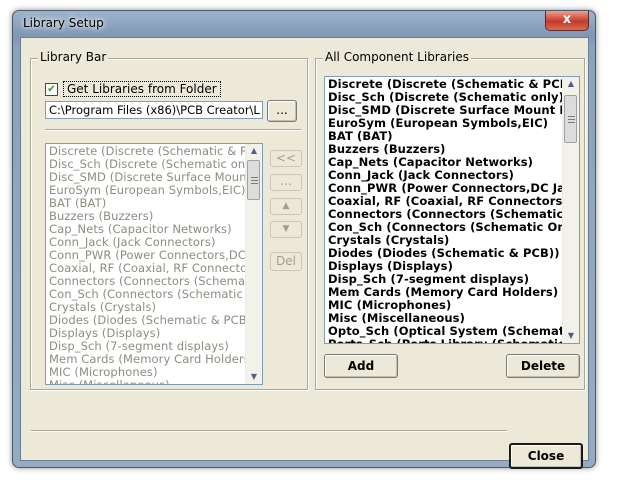 This screenshot has width=617, height=487. Describe the element at coordinates (154, 110) in the screenshot. I see `library-folder-path-input: C:\Program Files (x86)\PCB Creator\L` at that location.